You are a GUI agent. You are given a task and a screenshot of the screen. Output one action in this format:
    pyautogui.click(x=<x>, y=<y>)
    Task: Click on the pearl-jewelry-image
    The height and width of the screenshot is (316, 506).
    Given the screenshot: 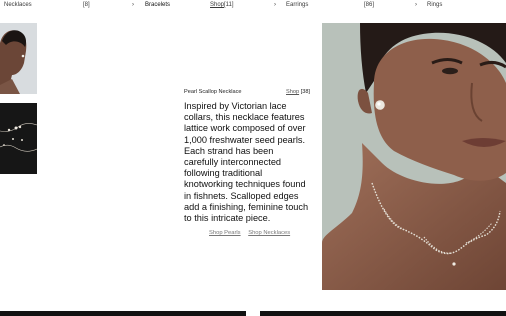 What is the action you would take?
    pyautogui.click(x=18, y=138)
    